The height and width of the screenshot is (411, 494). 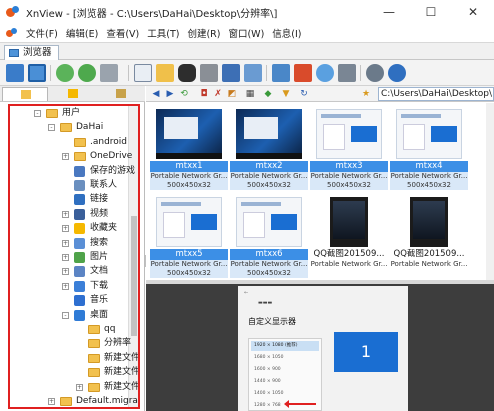 What do you see at coordinates (122, 33) in the screenshot?
I see `menu-view: 查看(V)` at bounding box center [122, 33].